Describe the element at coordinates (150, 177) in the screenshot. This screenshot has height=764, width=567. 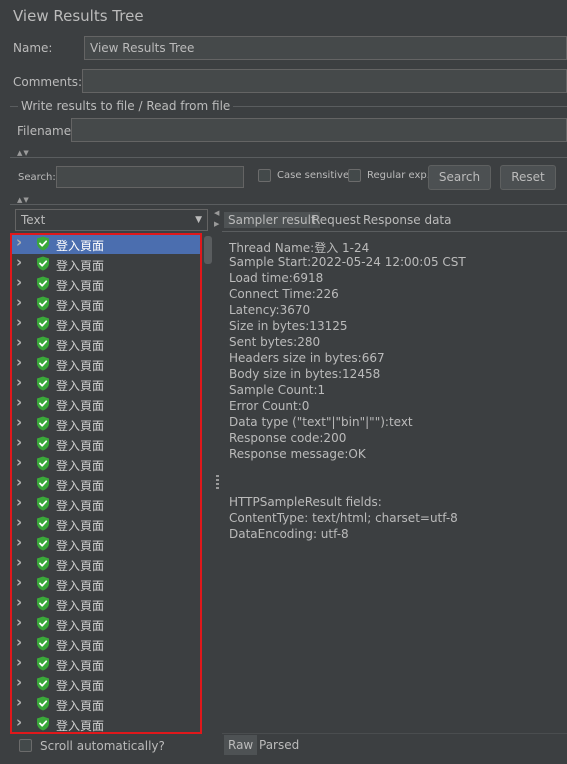
I see `search-input` at that location.